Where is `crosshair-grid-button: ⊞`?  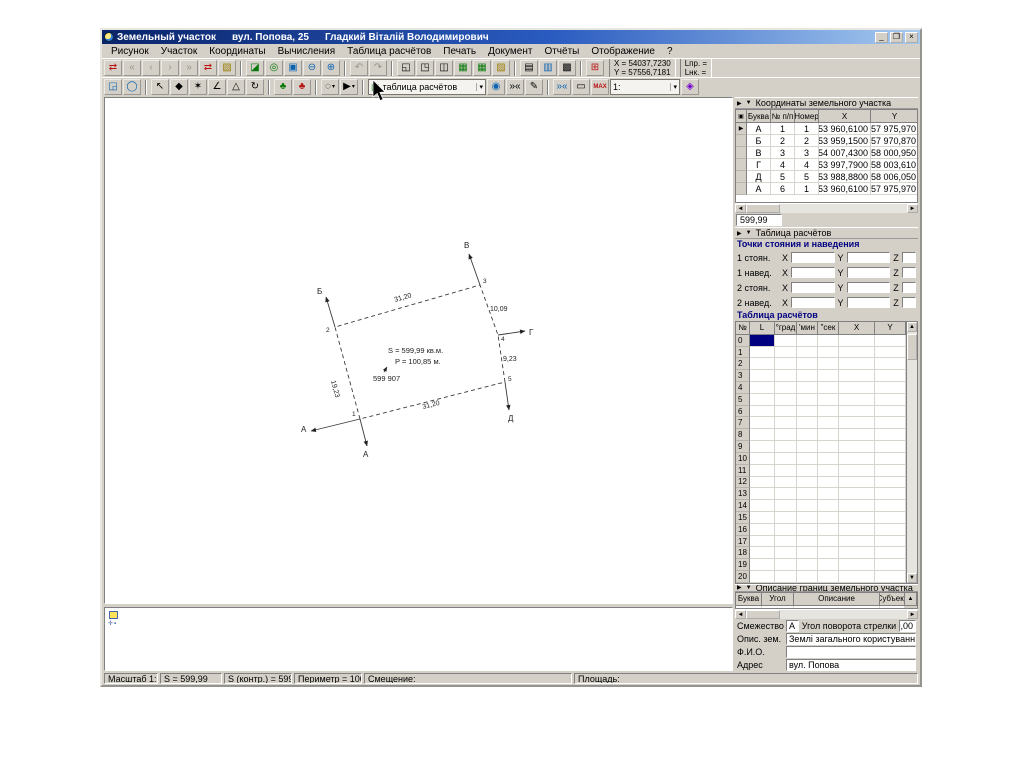
crosshair-grid-button: ⊞ is located at coordinates (595, 68).